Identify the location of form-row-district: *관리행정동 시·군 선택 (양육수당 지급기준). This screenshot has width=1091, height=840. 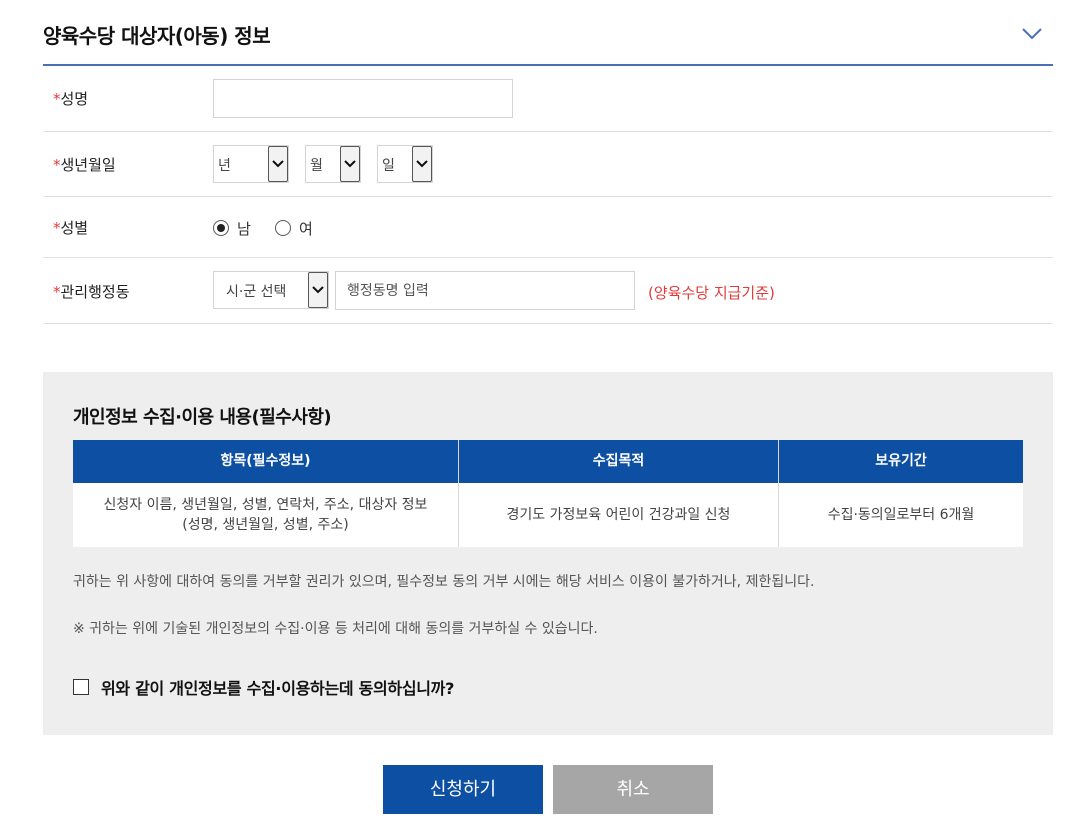
(548, 291).